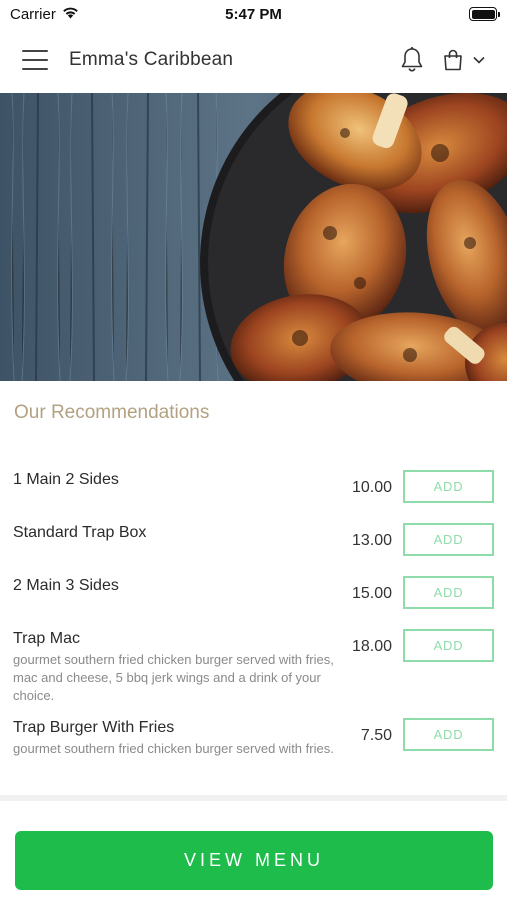 This screenshot has height=900, width=507. I want to click on list-item: Standard Trap Box 13.00 ADD, so click(253, 544).